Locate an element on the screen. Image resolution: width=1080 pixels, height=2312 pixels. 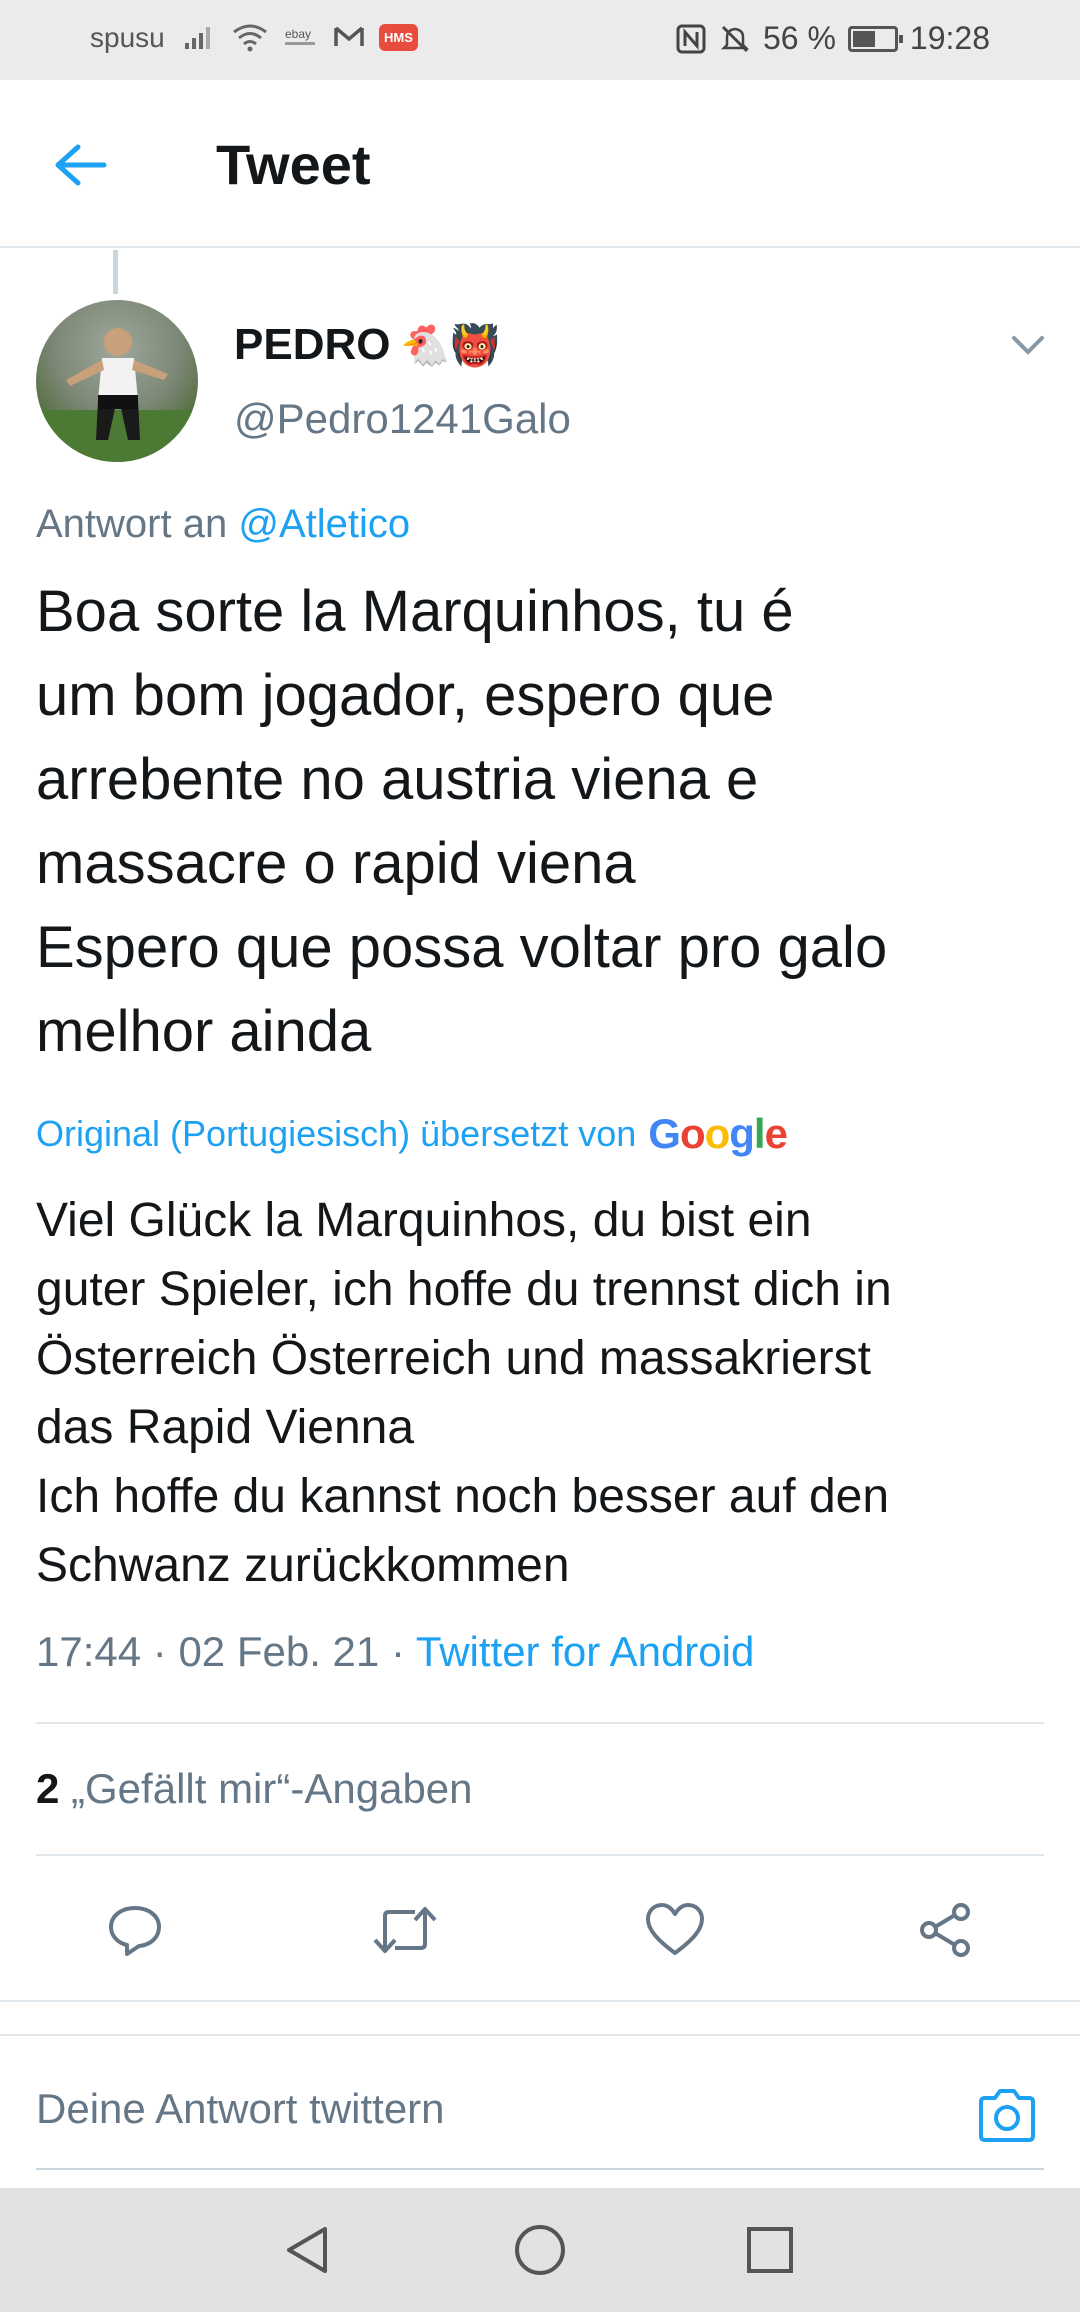
tweet-metadata: 17:44 · 02 Feb. 21 · Twitter for Android is located at coordinates (395, 1652).